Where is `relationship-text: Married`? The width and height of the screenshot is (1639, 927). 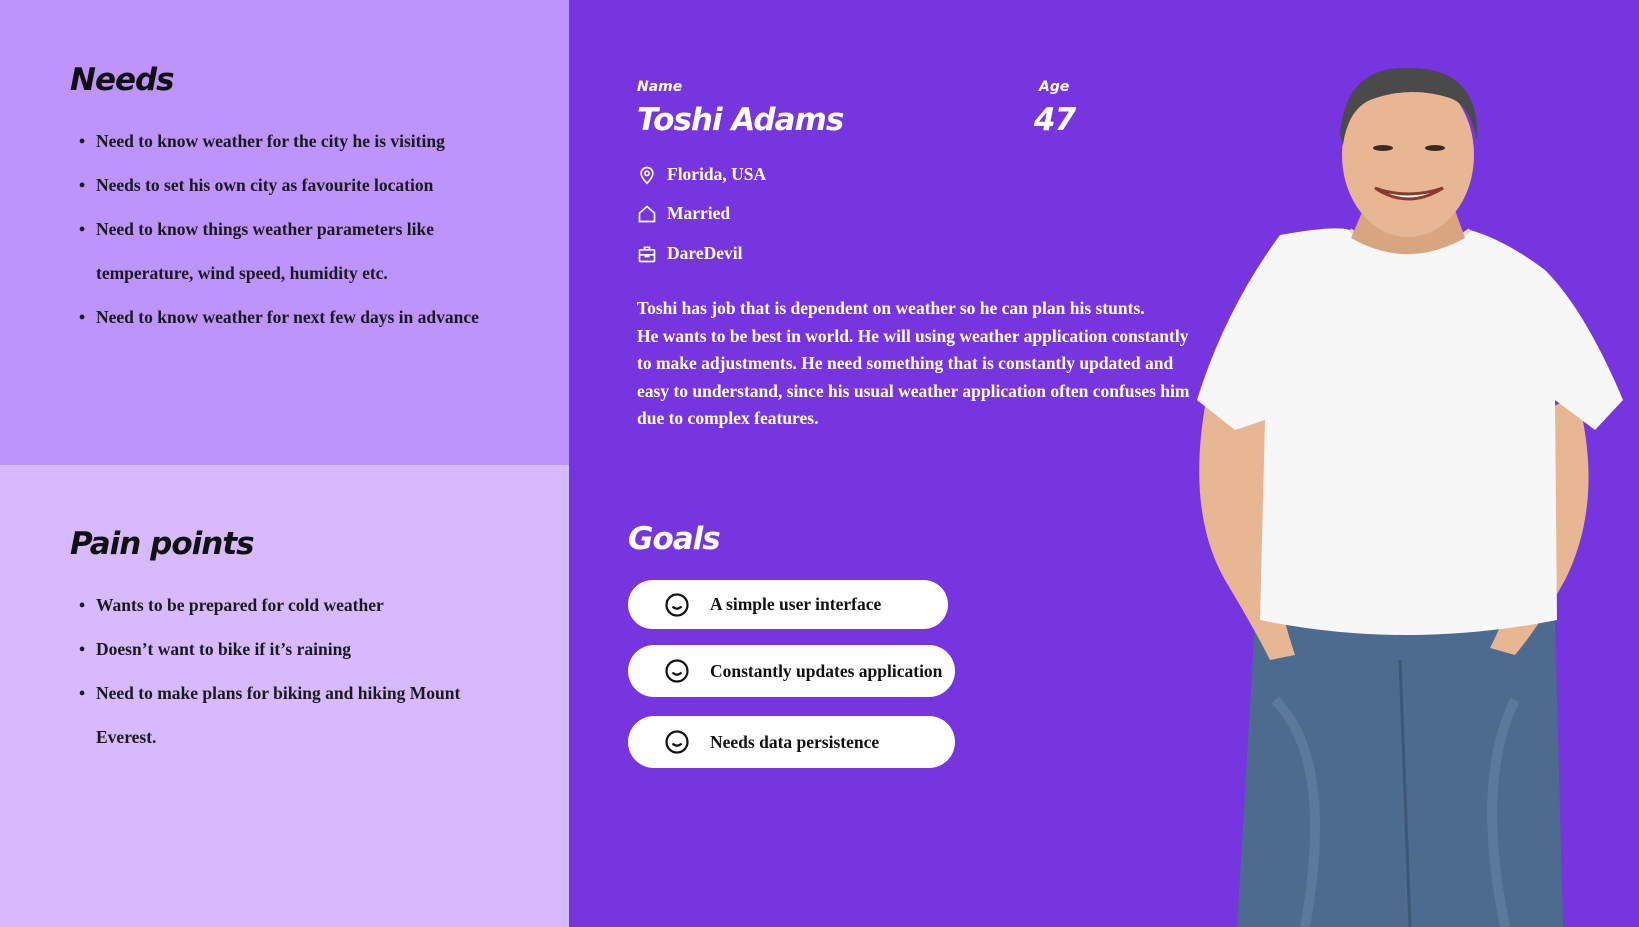 relationship-text: Married is located at coordinates (699, 213).